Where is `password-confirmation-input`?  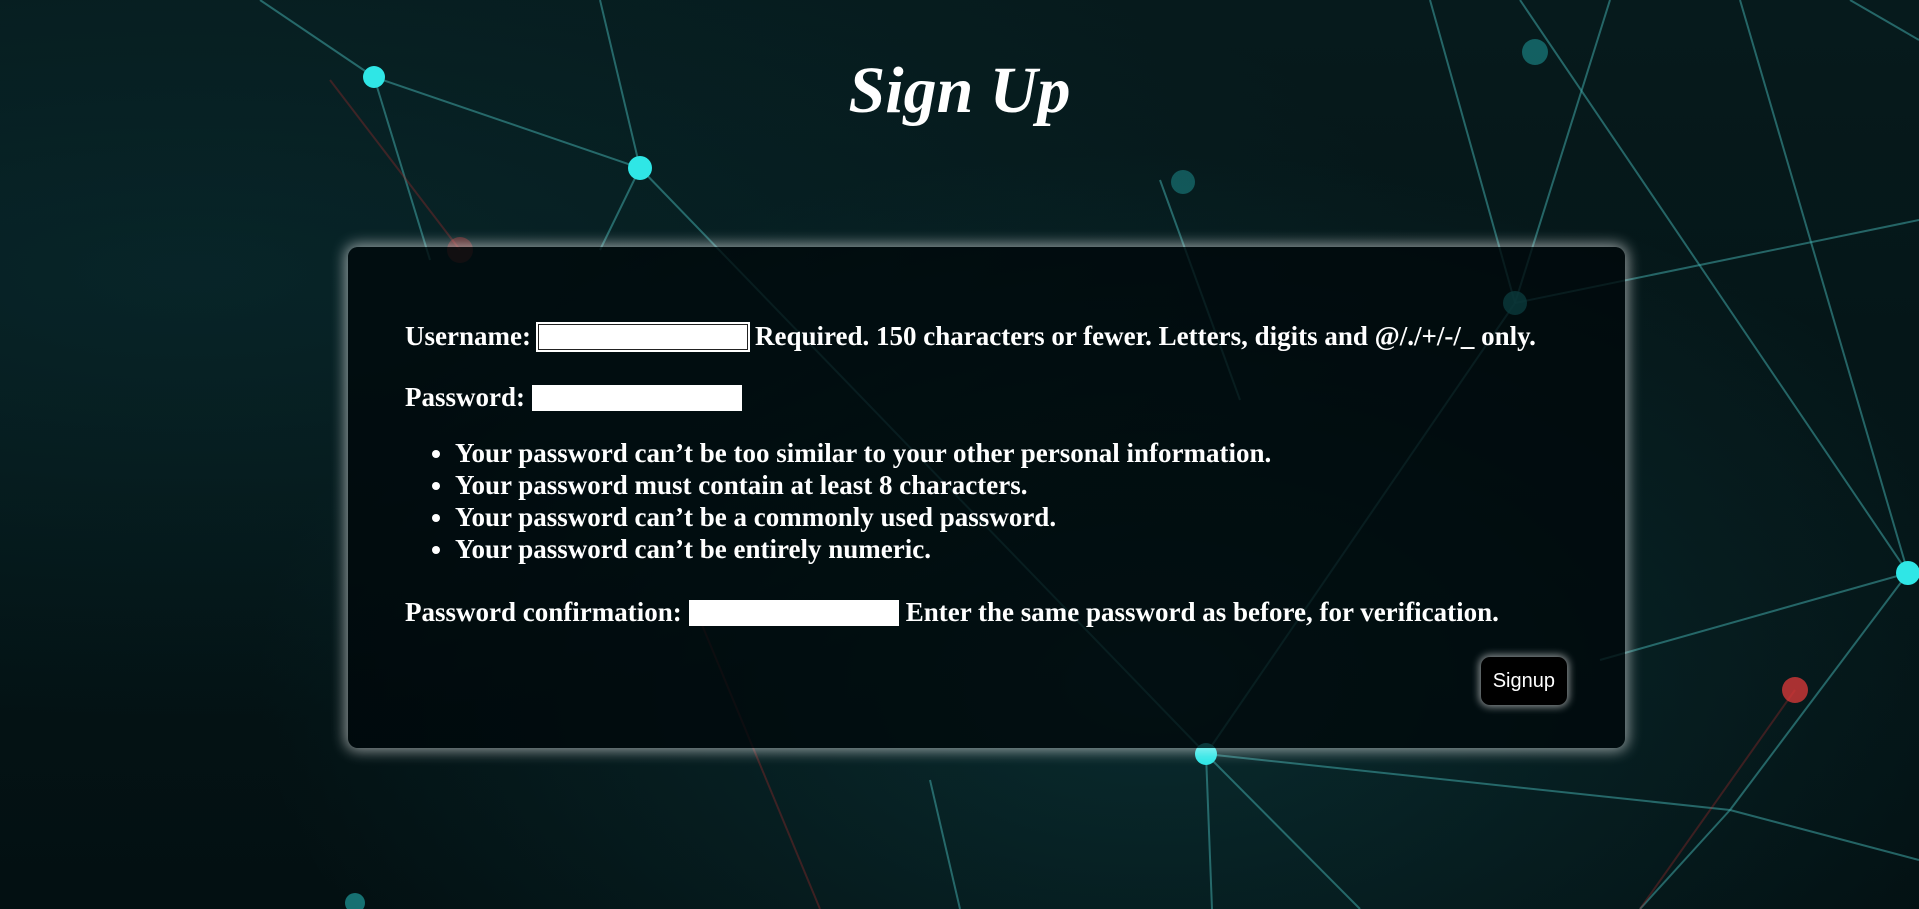 password-confirmation-input is located at coordinates (793, 612).